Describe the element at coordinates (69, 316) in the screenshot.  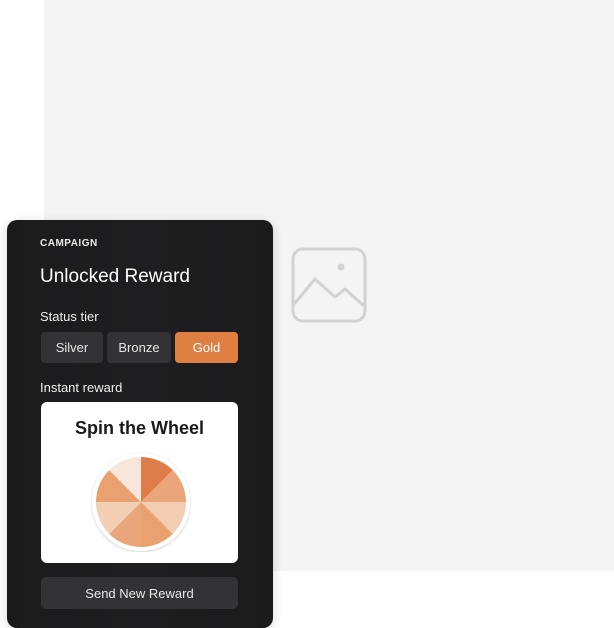
I see `status-tier-label: Status tier` at that location.